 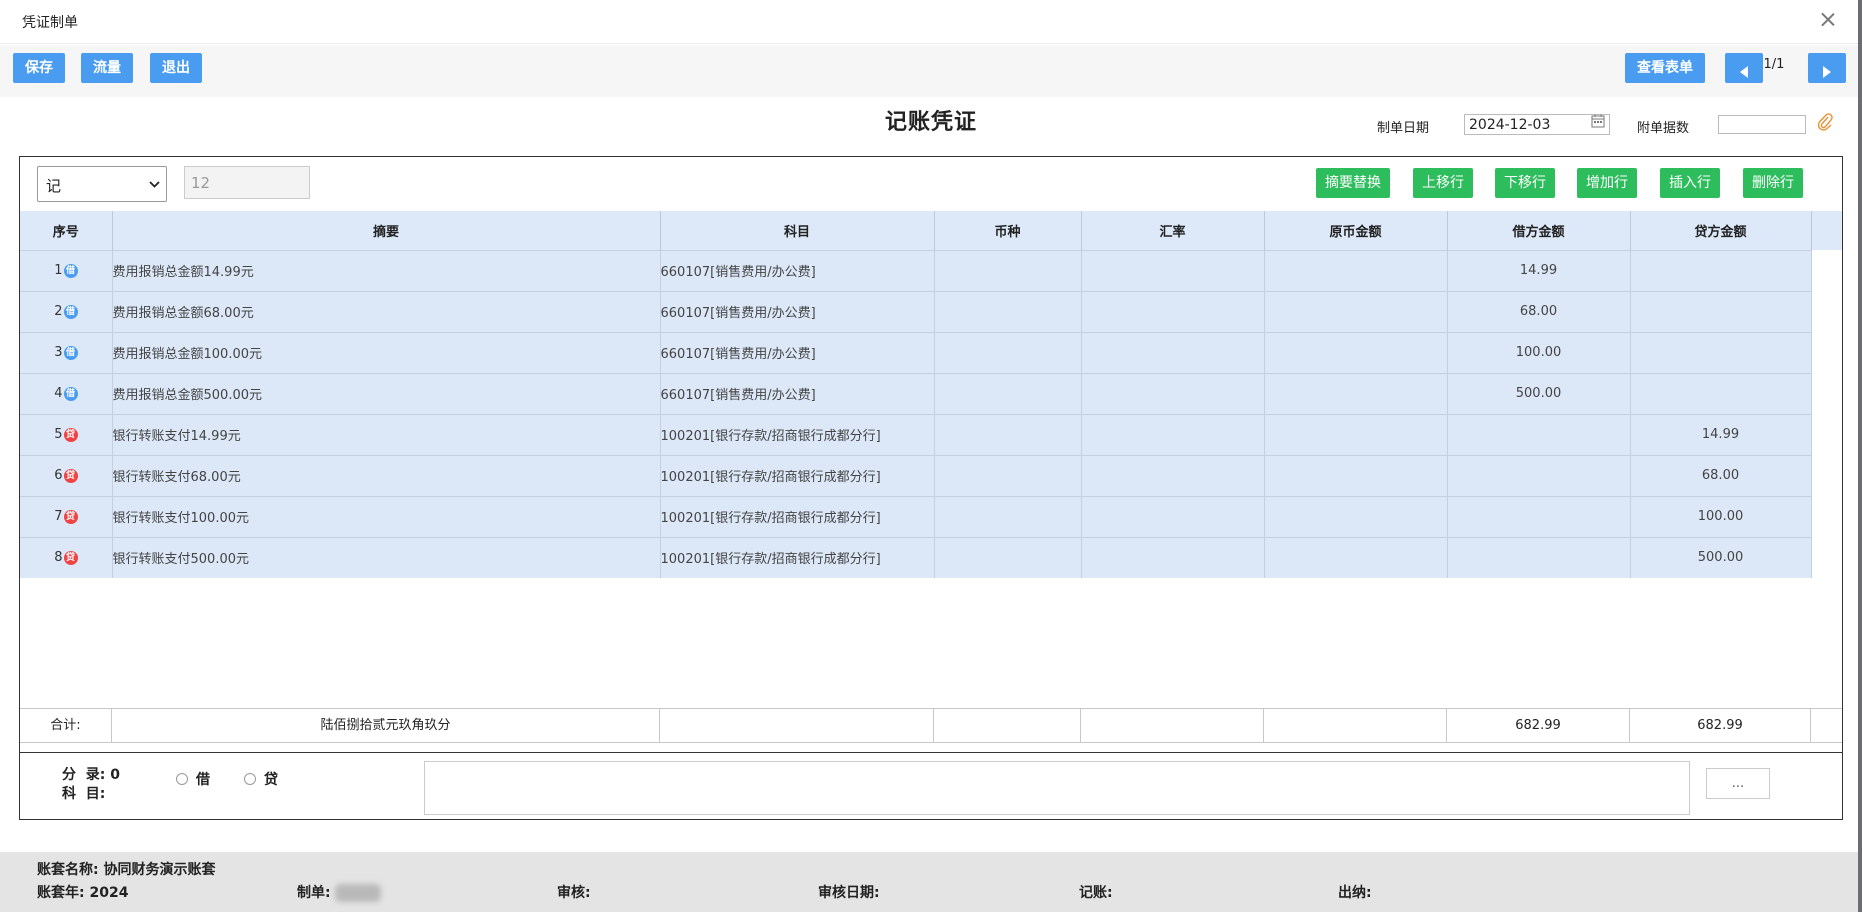 I want to click on arrow-left-icon, so click(x=1744, y=72).